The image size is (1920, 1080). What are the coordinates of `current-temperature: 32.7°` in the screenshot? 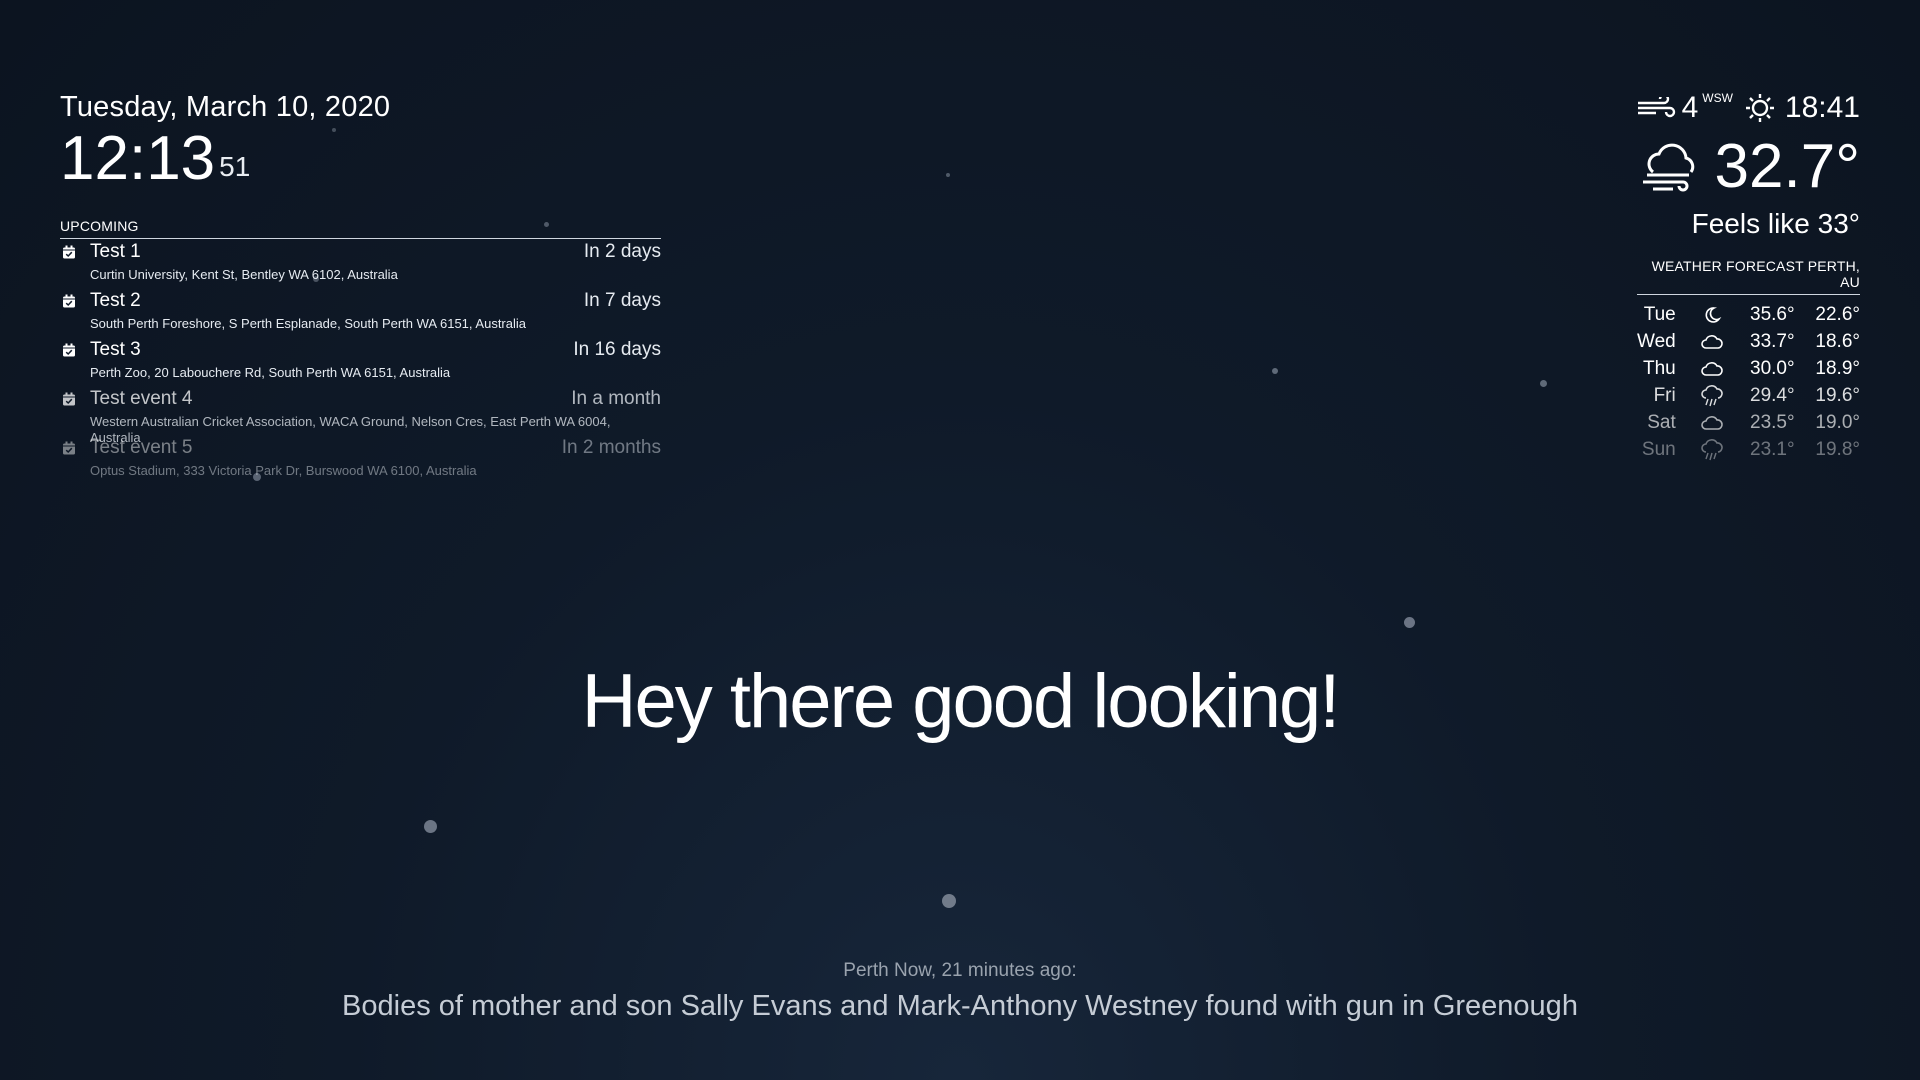 It's located at (1787, 166).